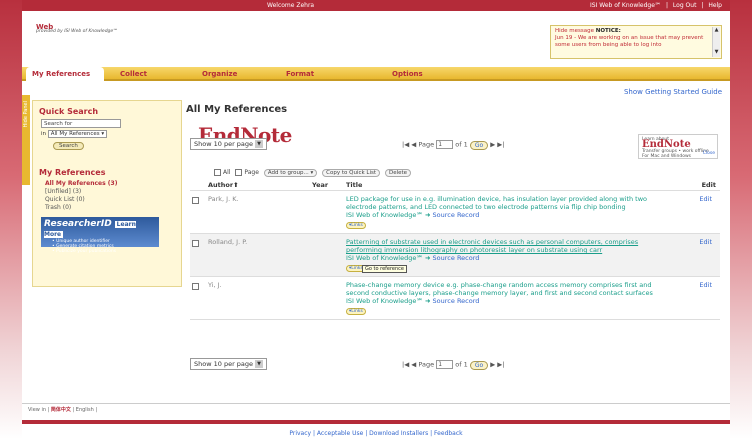 This screenshot has height=439, width=752. What do you see at coordinates (455, 319) in the screenshot?
I see `table-bottom-rule` at bounding box center [455, 319].